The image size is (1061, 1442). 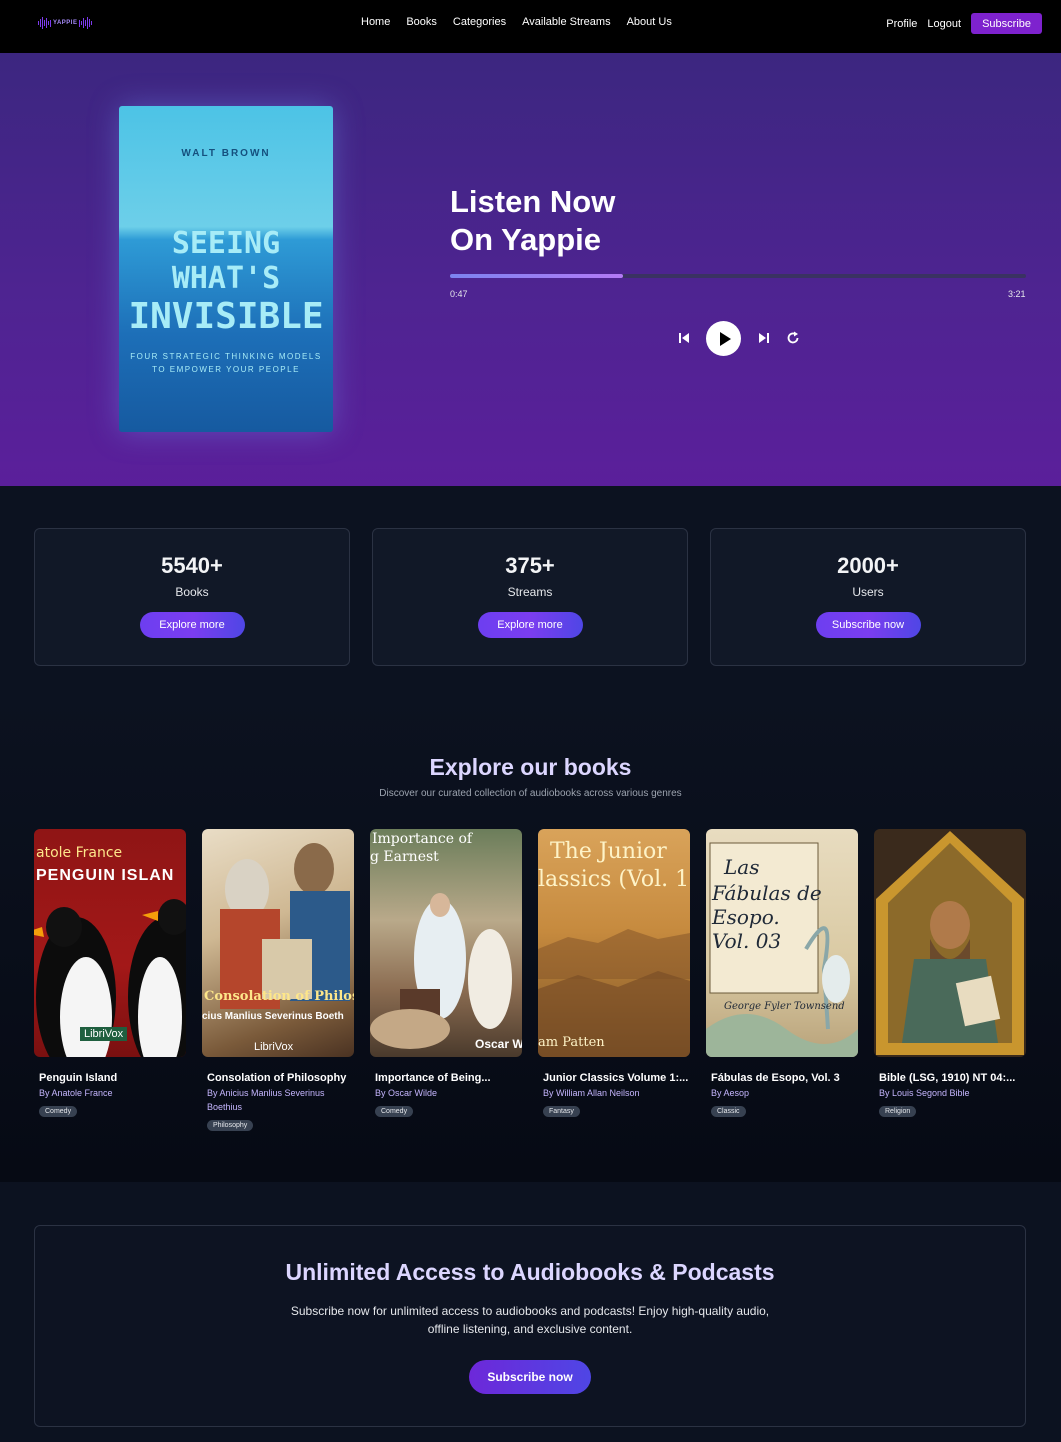 What do you see at coordinates (764, 338) in the screenshot?
I see `skip-forward-icon` at bounding box center [764, 338].